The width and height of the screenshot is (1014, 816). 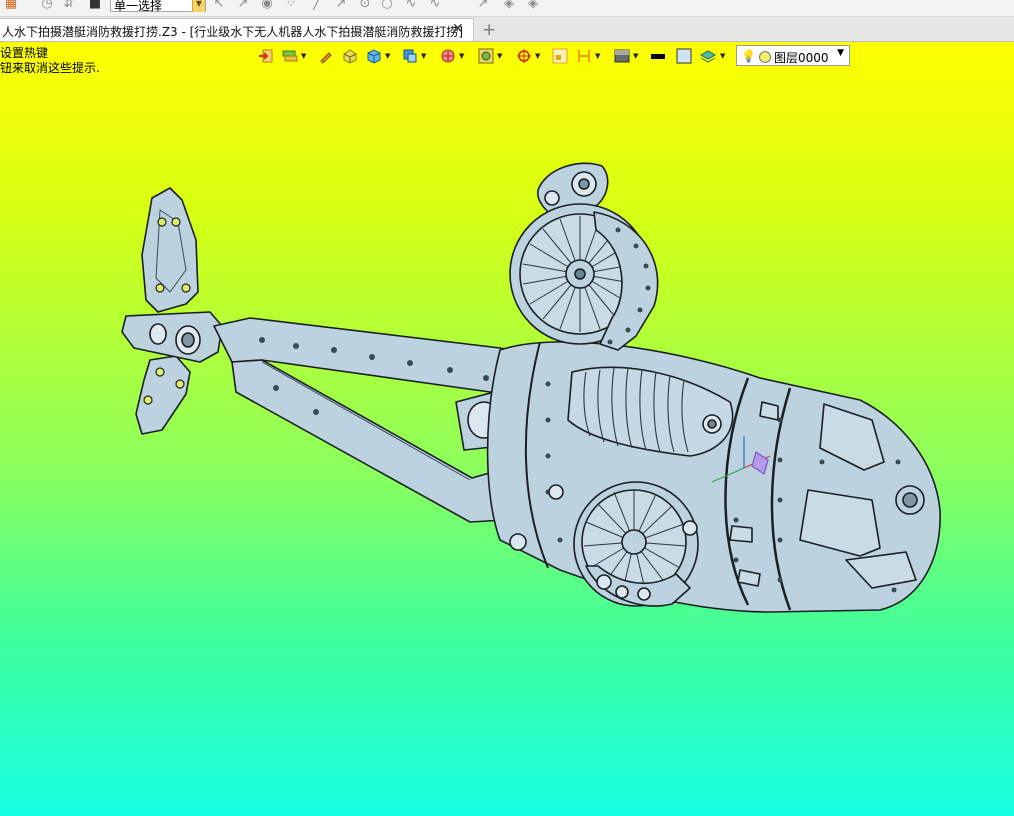 I want to click on chevron-down-icon: ▼, so click(x=198, y=6).